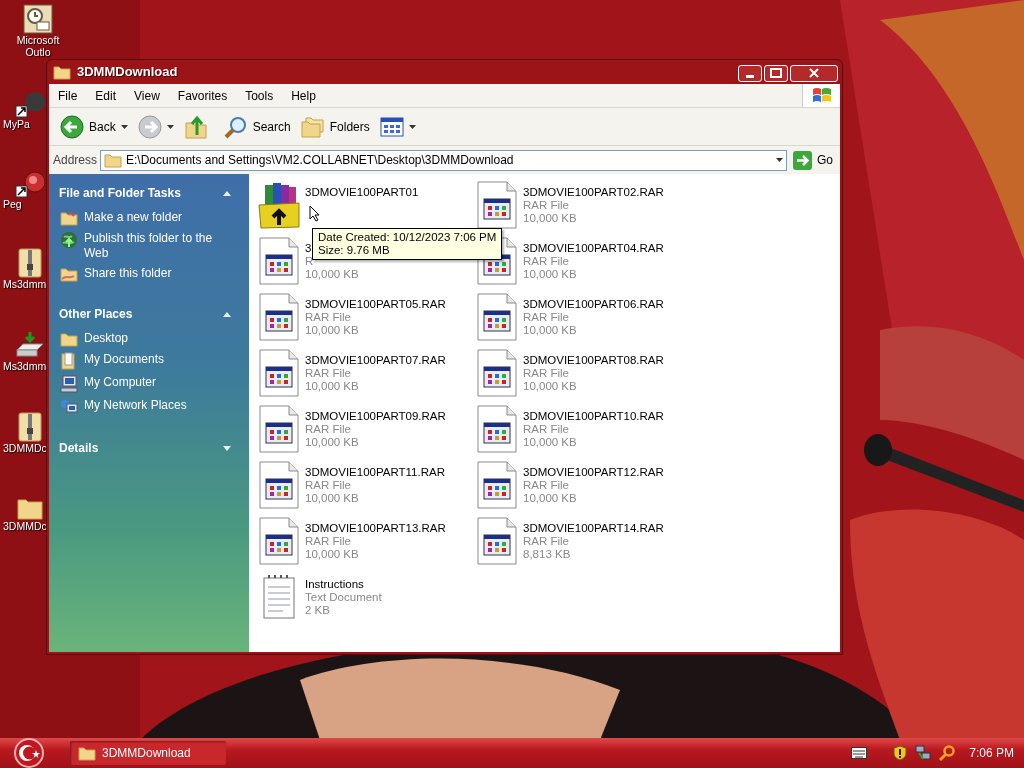  What do you see at coordinates (750, 73) in the screenshot?
I see `minimize-button` at bounding box center [750, 73].